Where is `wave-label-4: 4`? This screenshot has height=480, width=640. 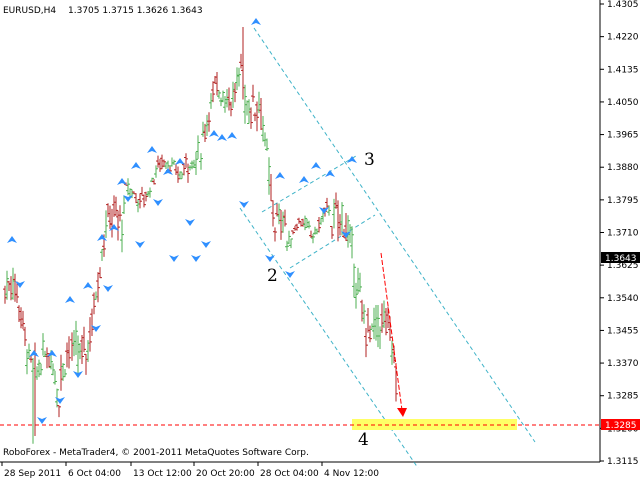 wave-label-4: 4 is located at coordinates (363, 440).